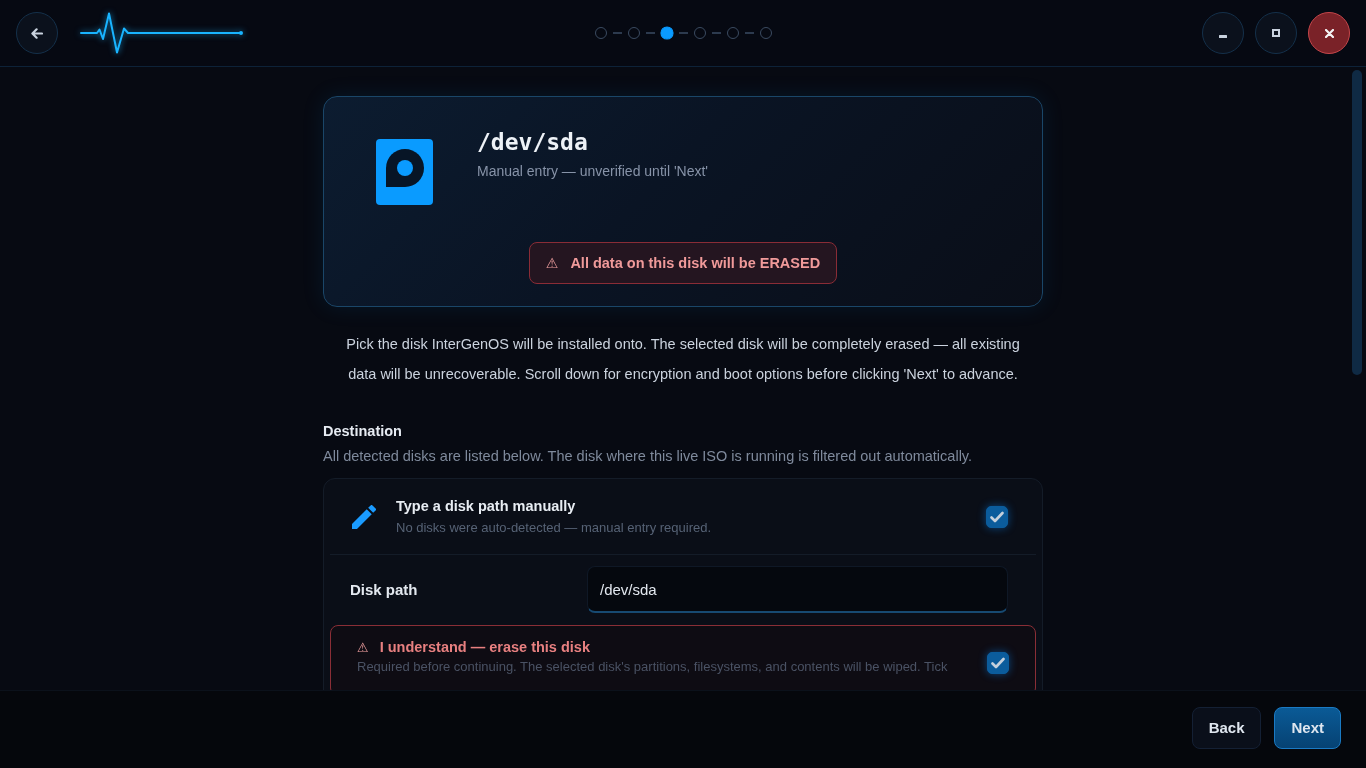 The width and height of the screenshot is (1366, 768). I want to click on confirm-description: Required before continuing. The selected disk's partitions, filesystems, and contents will be wiped. Tick, so click(653, 667).